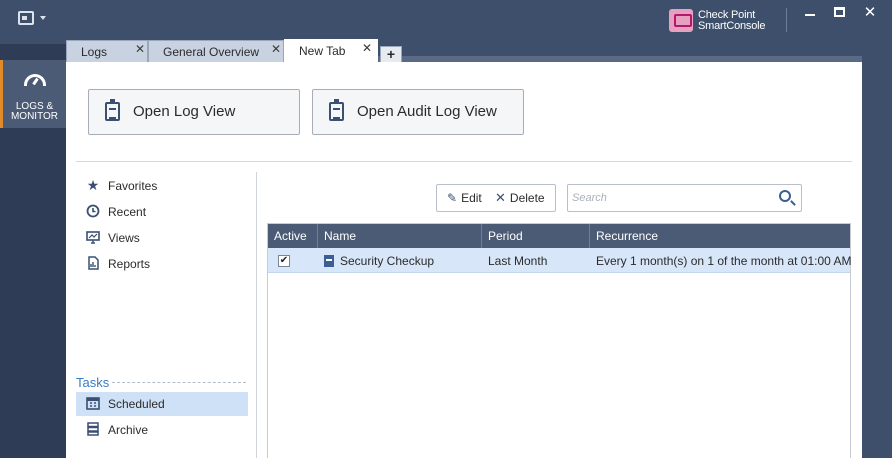 Image resolution: width=892 pixels, height=458 pixels. I want to click on tab-label: General Overview, so click(211, 52).